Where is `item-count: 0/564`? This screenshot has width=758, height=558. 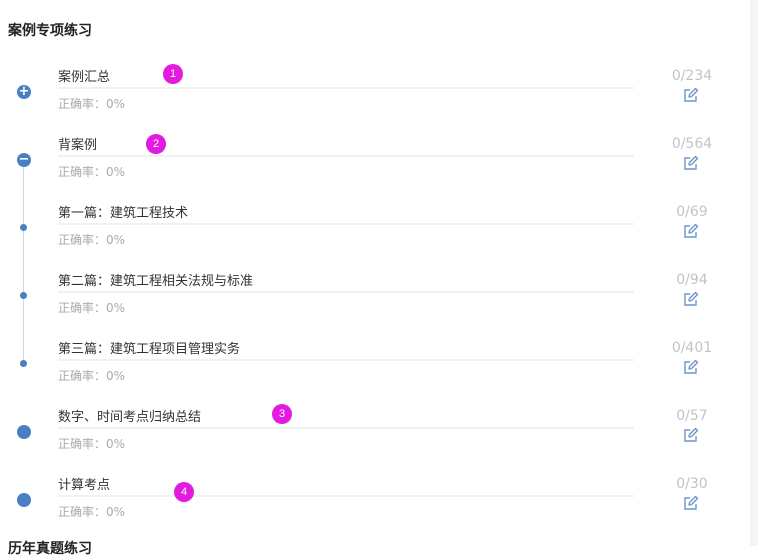
item-count: 0/564 is located at coordinates (692, 144).